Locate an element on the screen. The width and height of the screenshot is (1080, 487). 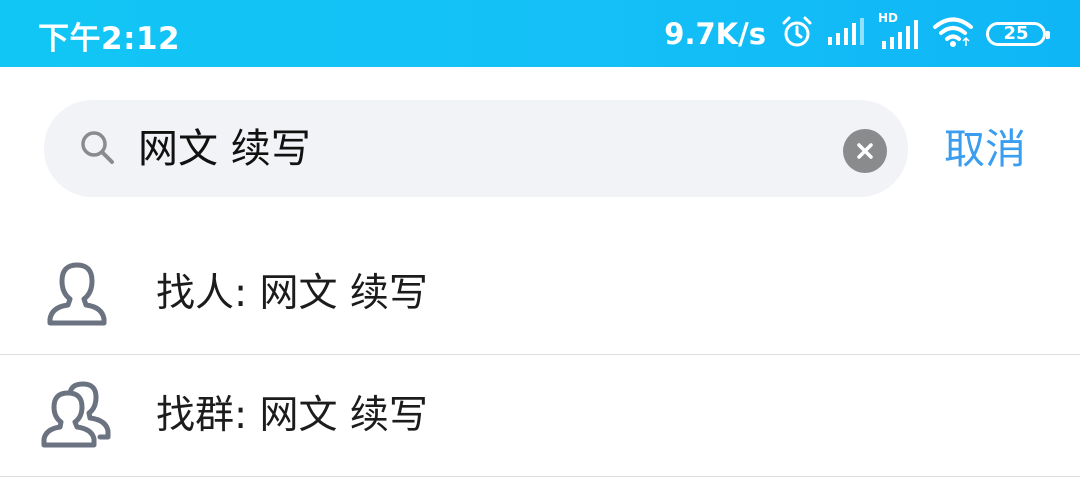
alarm-icon is located at coordinates (797, 34).